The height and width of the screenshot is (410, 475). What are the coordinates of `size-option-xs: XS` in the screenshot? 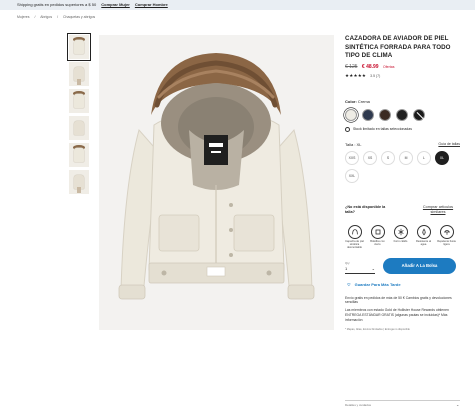 It's located at (370, 157).